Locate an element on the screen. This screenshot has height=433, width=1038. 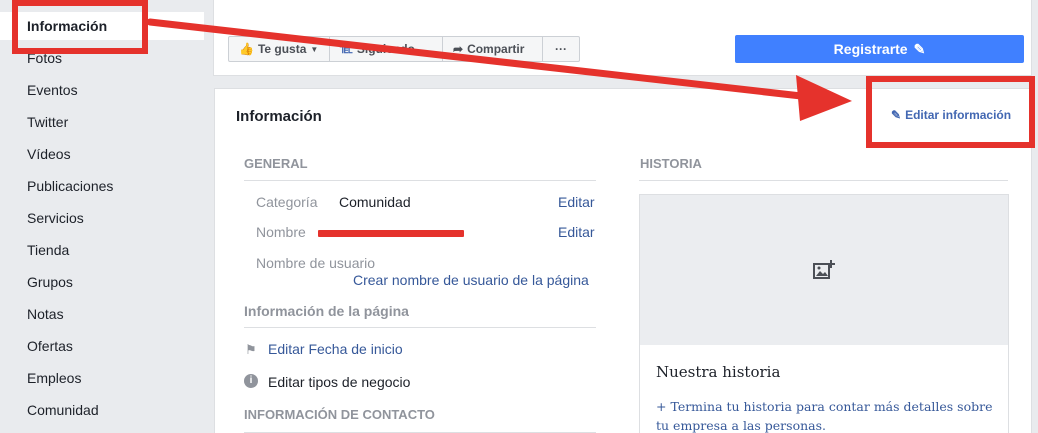
sidebar-item-grupos: Grupos is located at coordinates (50, 282).